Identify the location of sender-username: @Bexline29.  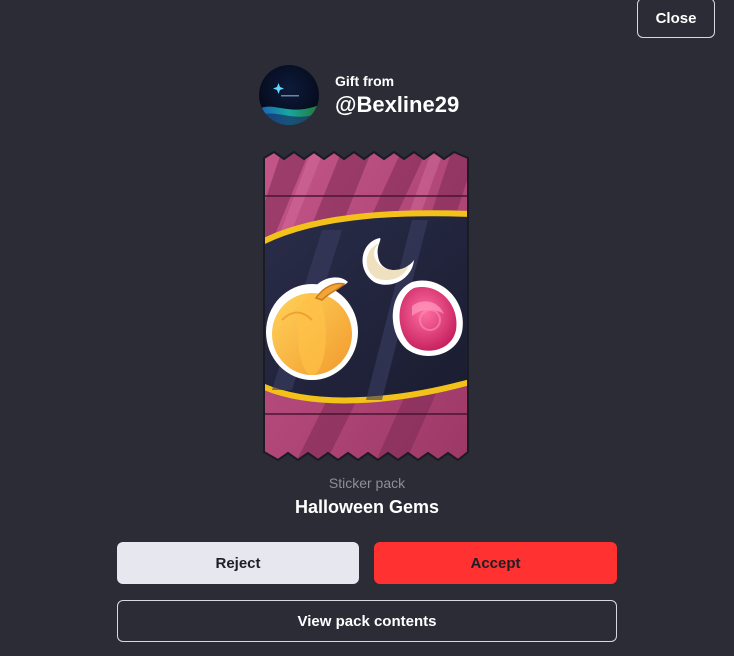
(397, 104).